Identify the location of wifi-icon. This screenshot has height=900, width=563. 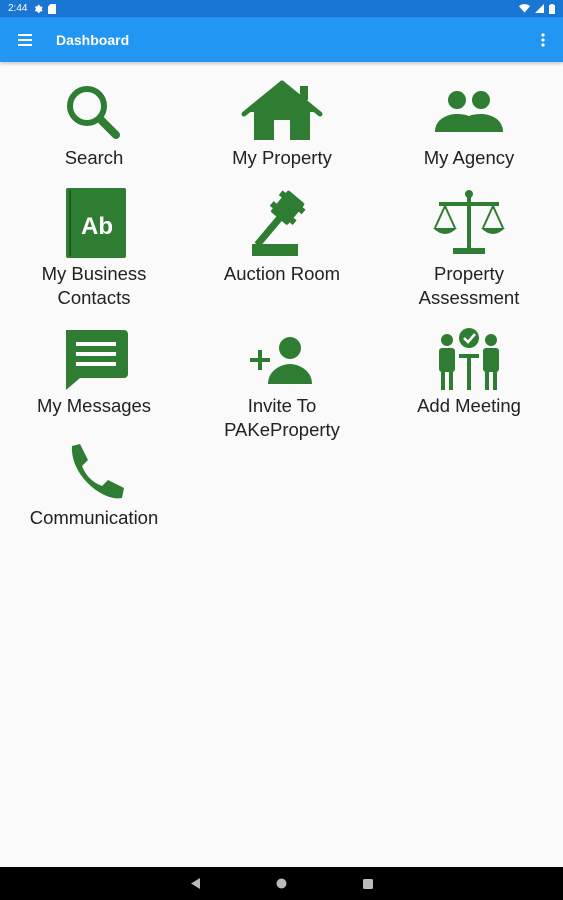
(524, 8).